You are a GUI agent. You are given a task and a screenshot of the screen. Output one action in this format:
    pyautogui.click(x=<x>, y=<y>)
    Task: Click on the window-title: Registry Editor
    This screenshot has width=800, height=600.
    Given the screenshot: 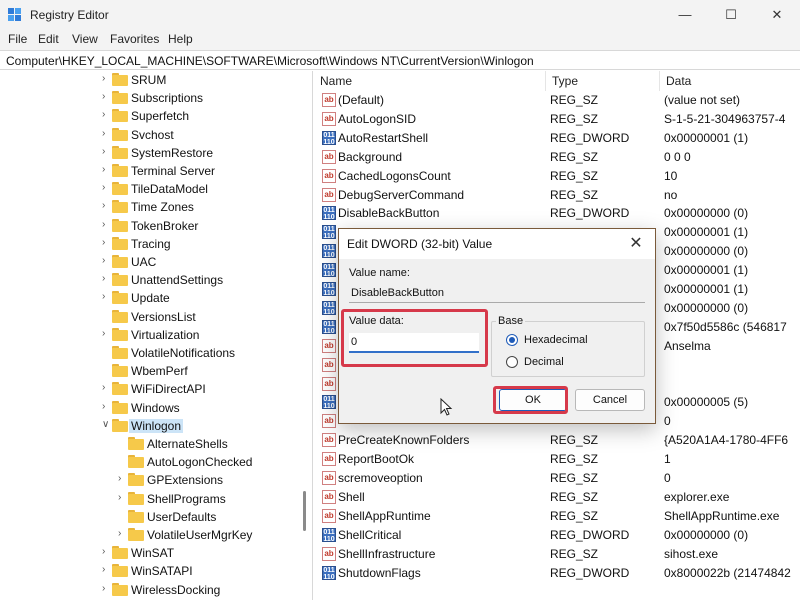 What is the action you would take?
    pyautogui.click(x=69, y=15)
    